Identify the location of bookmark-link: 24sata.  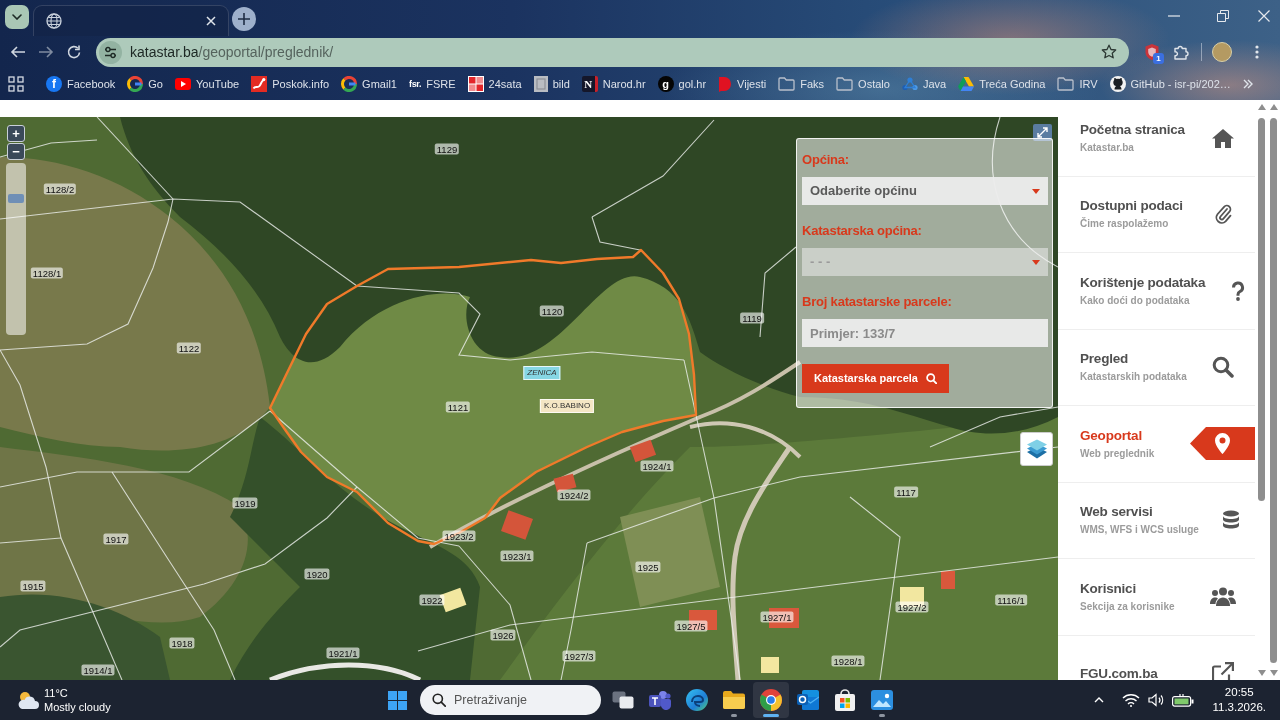
(494, 84).